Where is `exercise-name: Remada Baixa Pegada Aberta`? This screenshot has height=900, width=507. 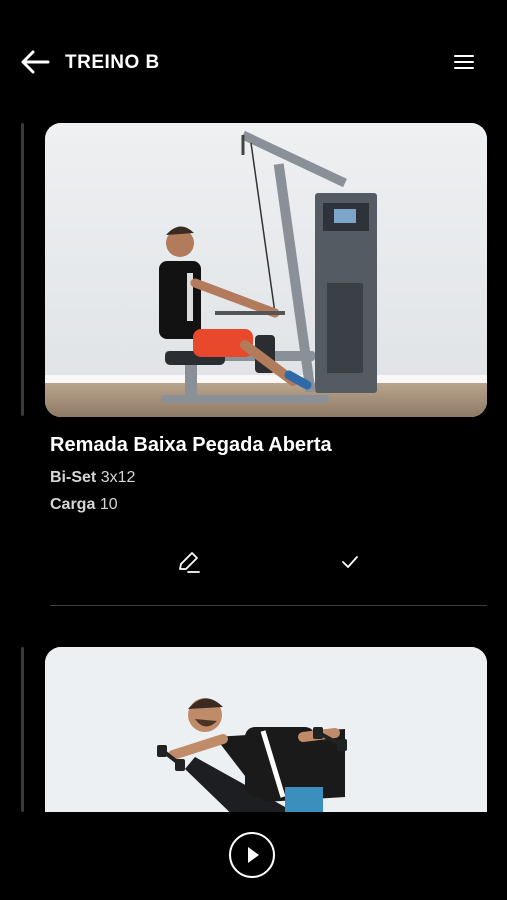
exercise-name: Remada Baixa Pegada Aberta is located at coordinates (191, 445).